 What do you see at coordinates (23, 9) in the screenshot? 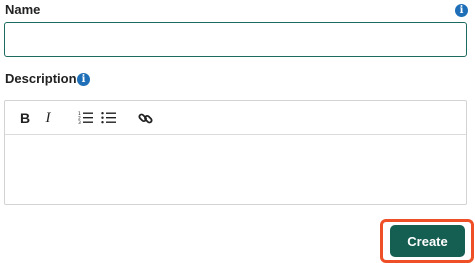
I see `name-label: Name` at bounding box center [23, 9].